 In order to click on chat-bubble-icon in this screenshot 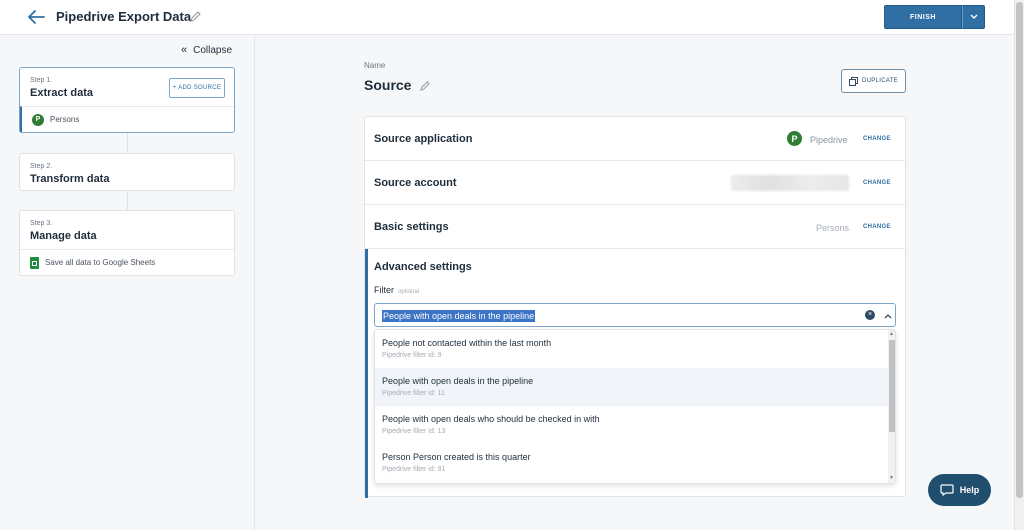, I will do `click(947, 490)`.